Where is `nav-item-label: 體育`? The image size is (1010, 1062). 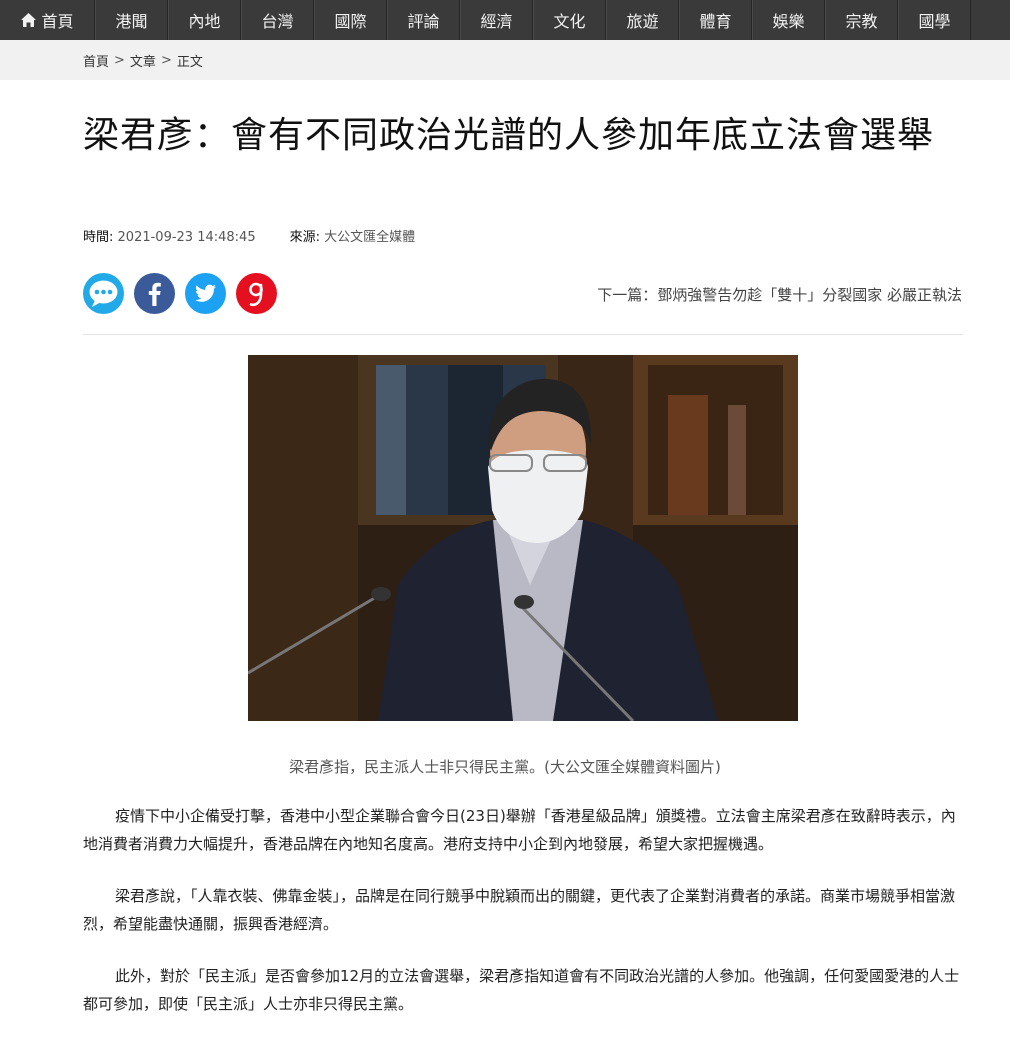
nav-item-label: 體育 is located at coordinates (715, 21).